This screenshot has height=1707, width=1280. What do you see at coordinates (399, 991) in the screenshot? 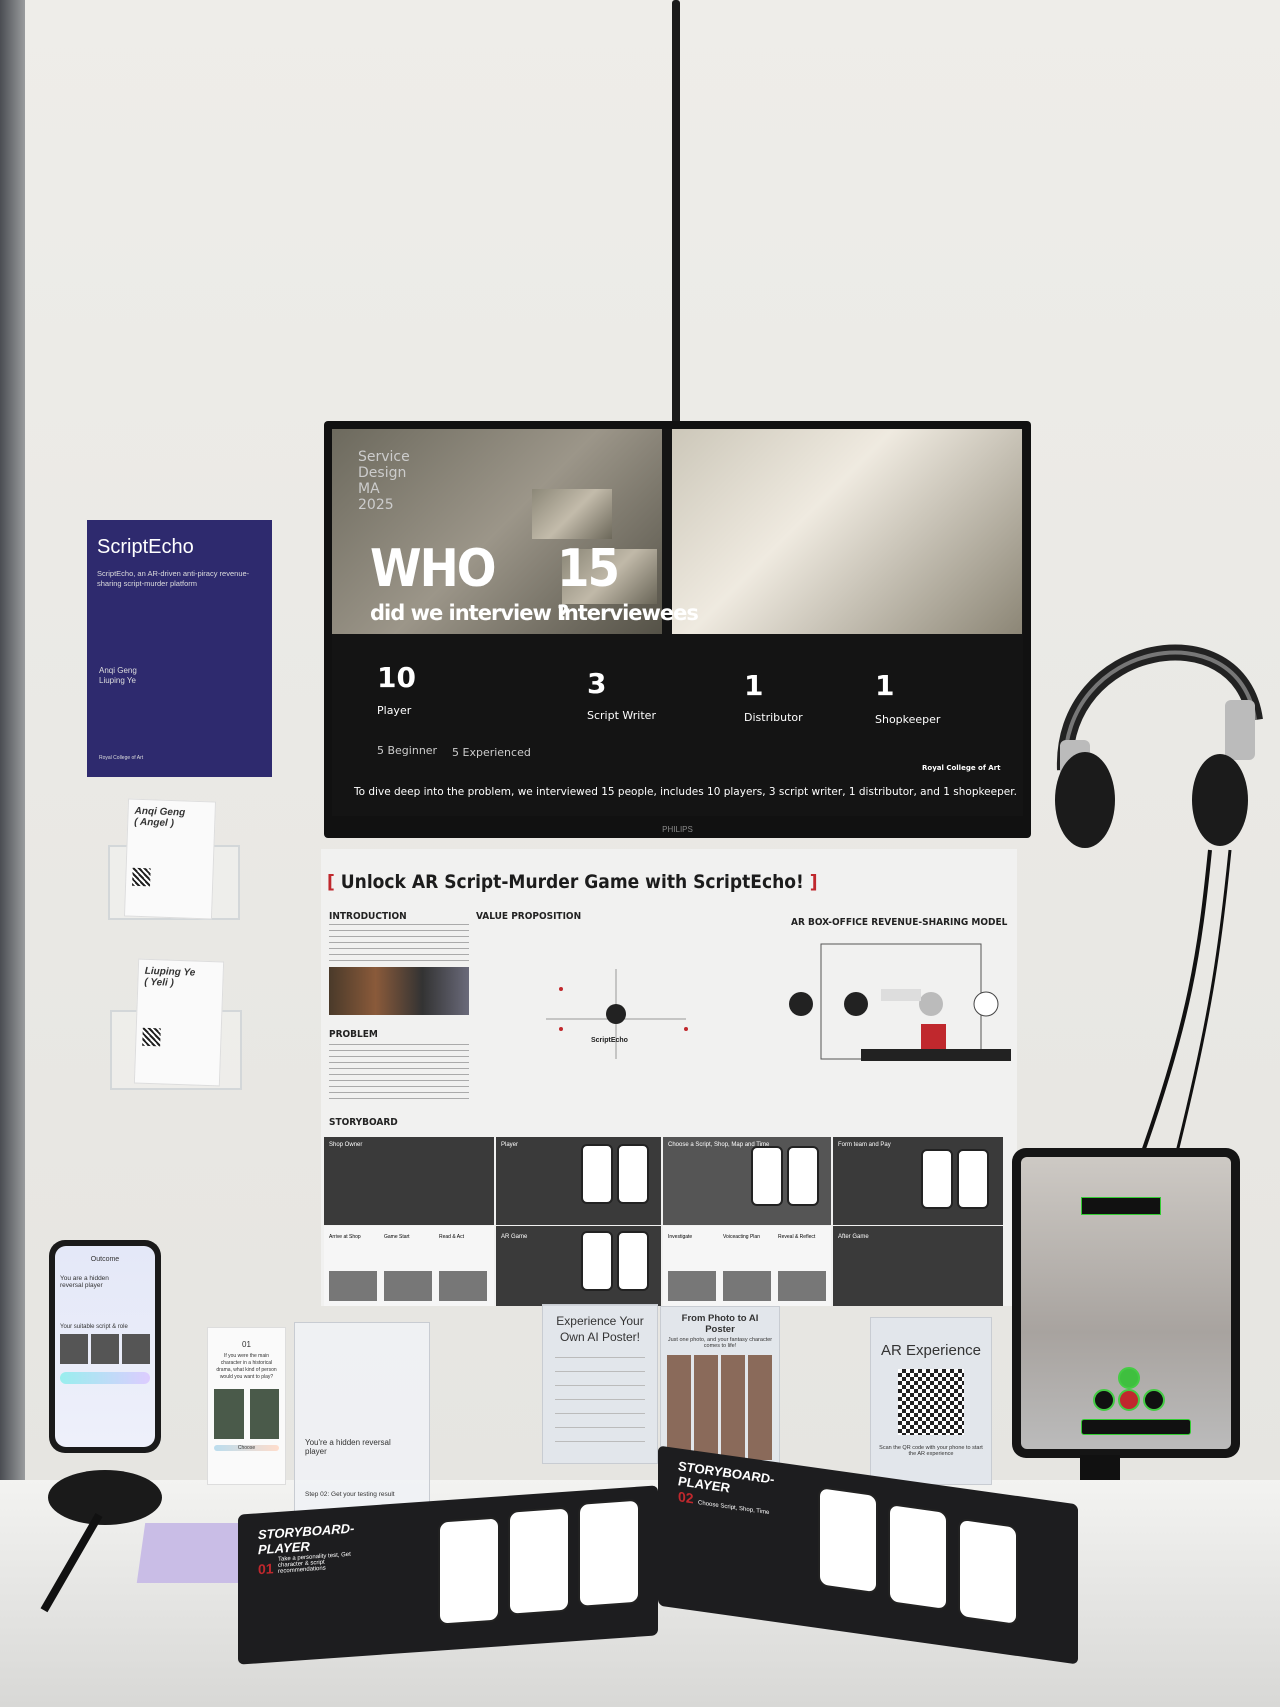
I see `intro-photos` at bounding box center [399, 991].